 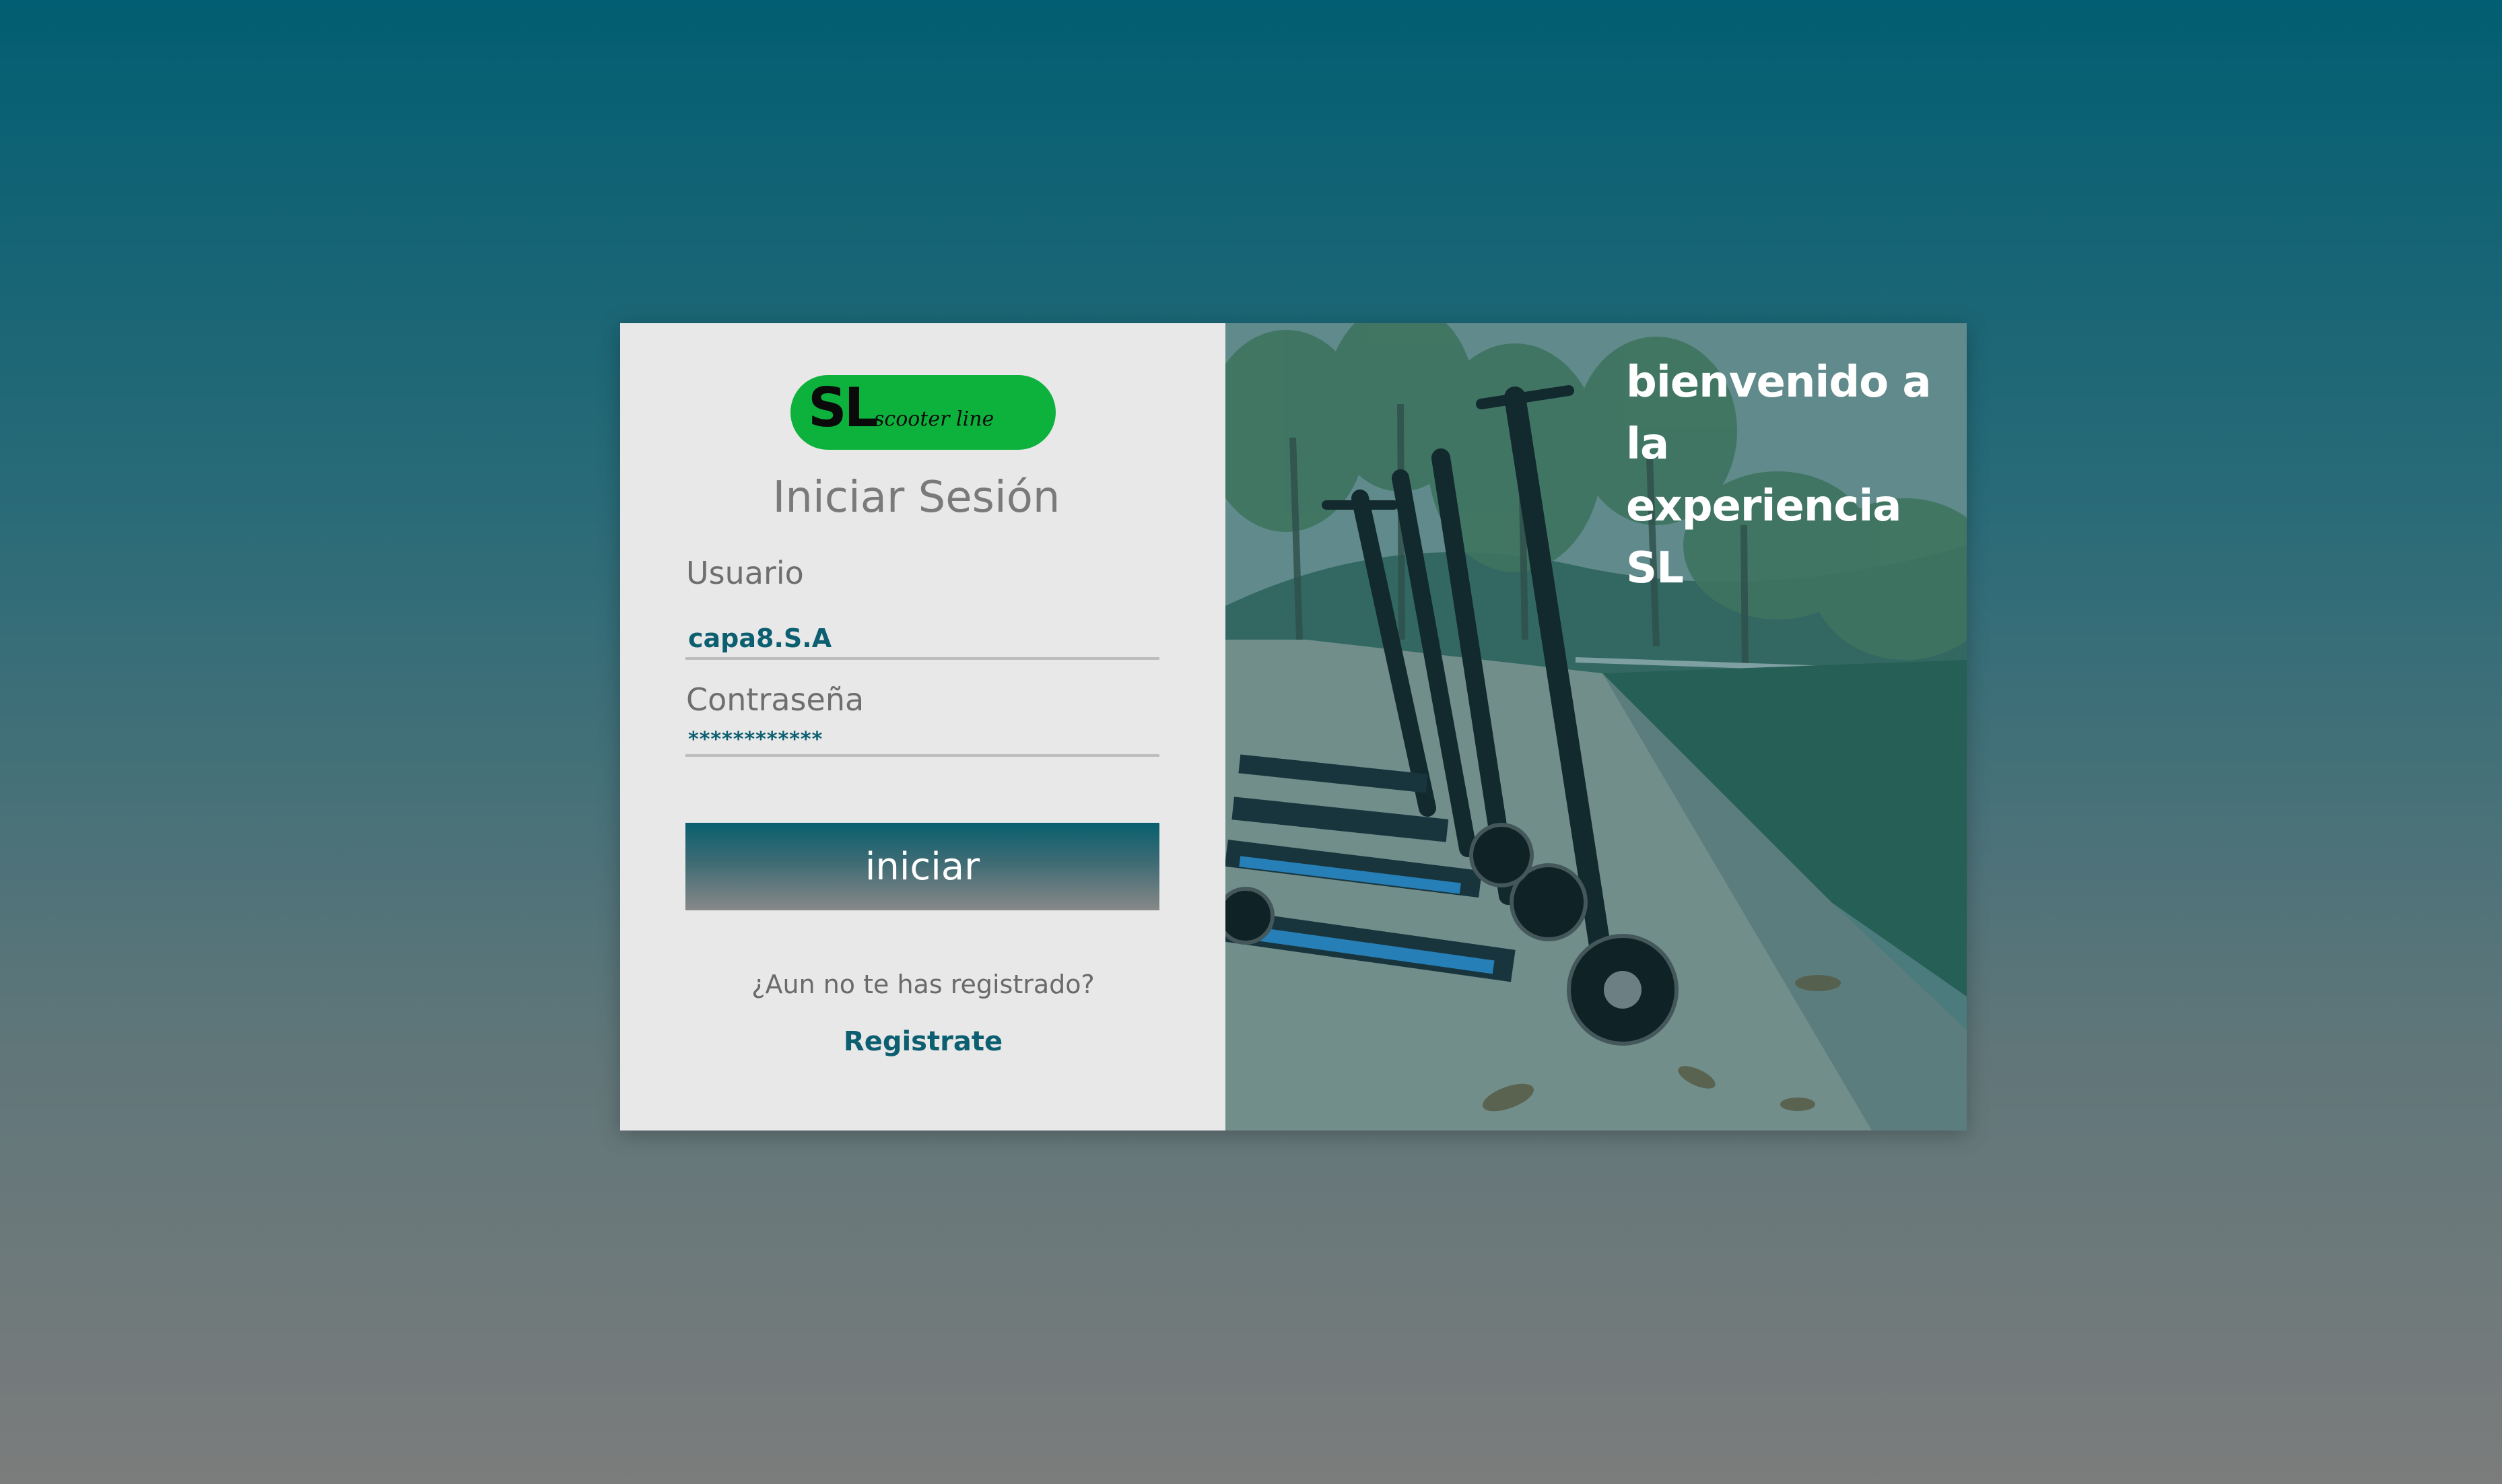 I want to click on register-link: Registrate, so click(x=923, y=1041).